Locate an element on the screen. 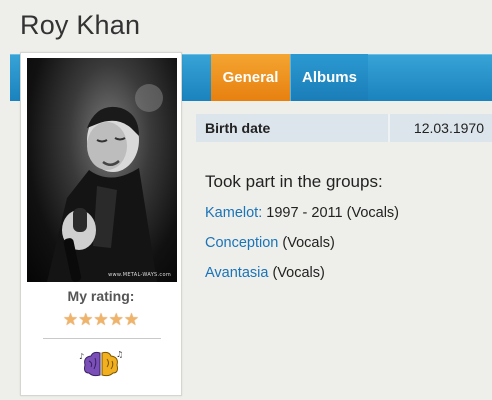  group-item: Conception (Vocals) is located at coordinates (270, 243).